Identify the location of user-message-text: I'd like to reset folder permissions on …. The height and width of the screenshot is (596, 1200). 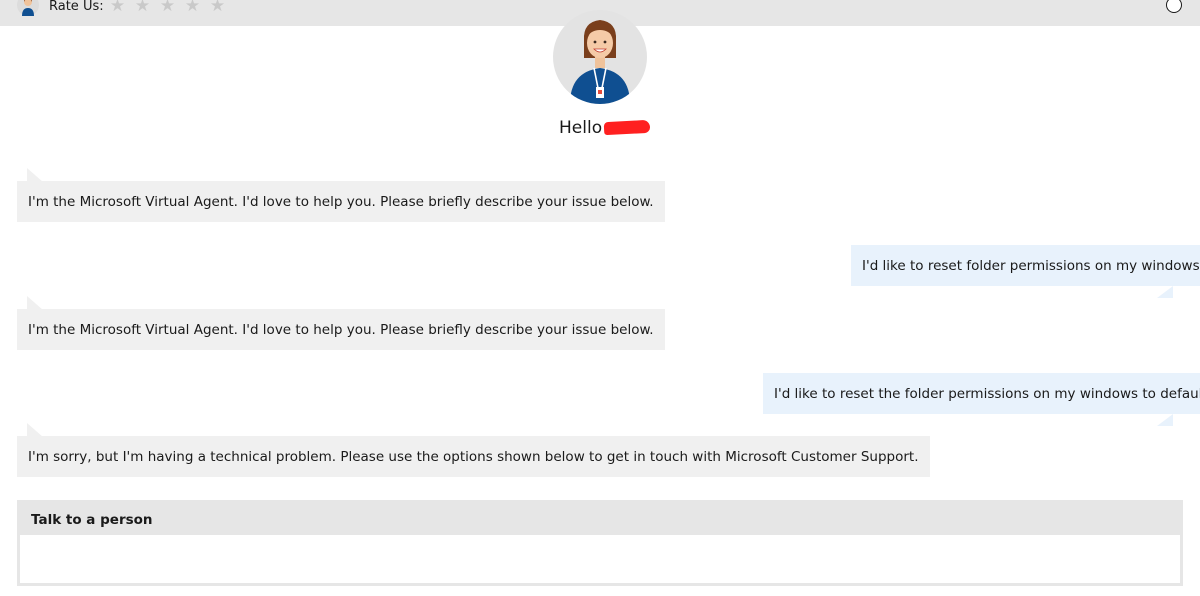
(1031, 266).